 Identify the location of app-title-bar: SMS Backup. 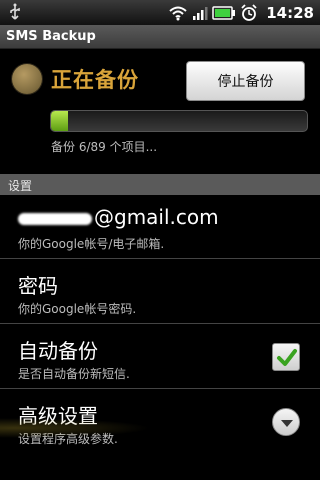
(160, 37).